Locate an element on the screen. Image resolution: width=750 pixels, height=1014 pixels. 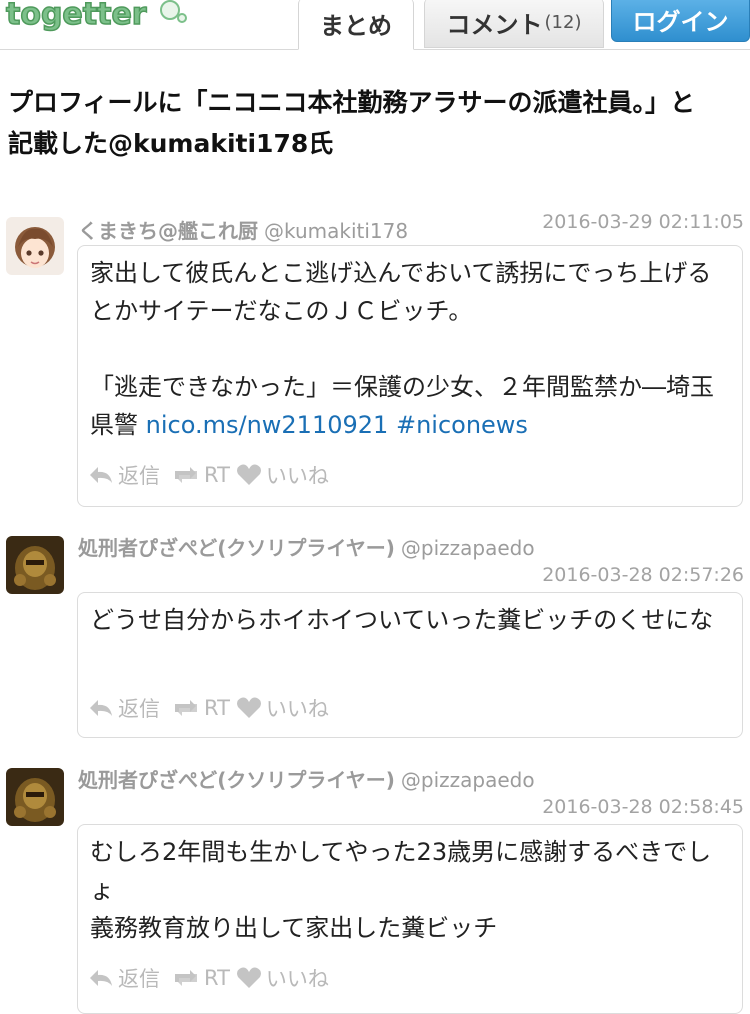
tweet-hashtag: #niconews is located at coordinates (462, 425).